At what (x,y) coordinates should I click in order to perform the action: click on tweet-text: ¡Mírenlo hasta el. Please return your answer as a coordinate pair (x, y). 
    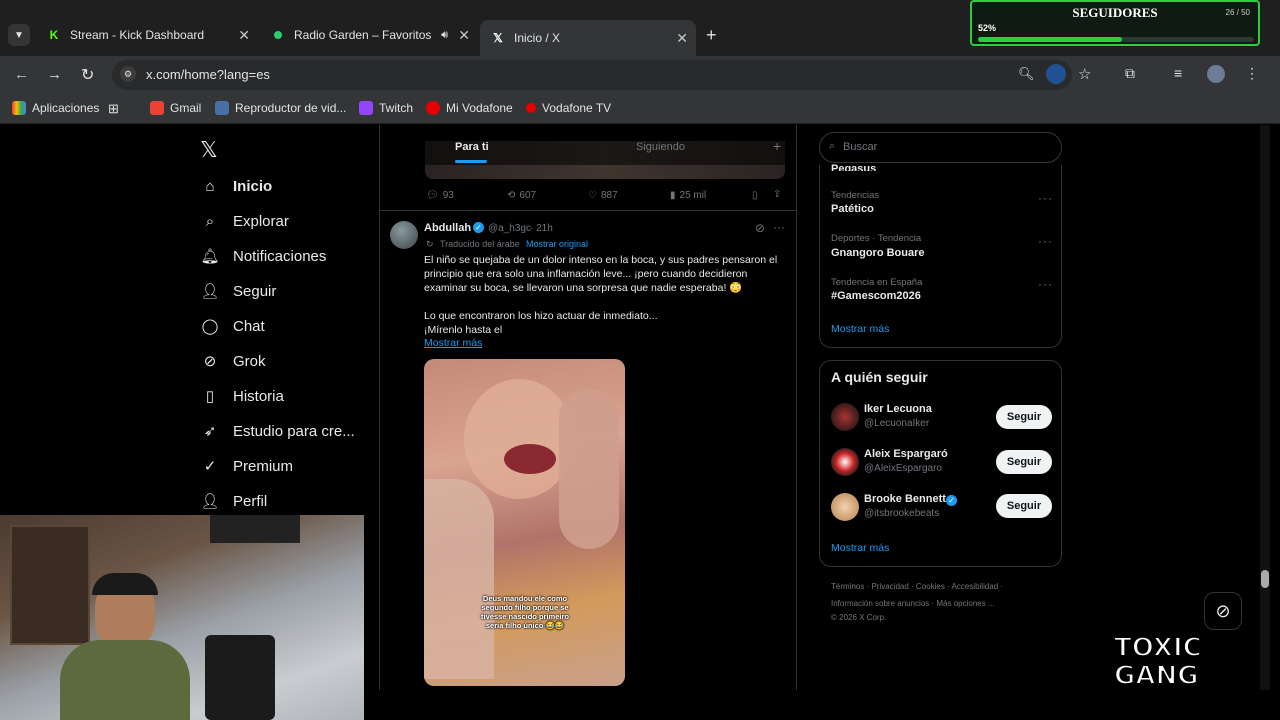
    Looking at the image, I should click on (463, 330).